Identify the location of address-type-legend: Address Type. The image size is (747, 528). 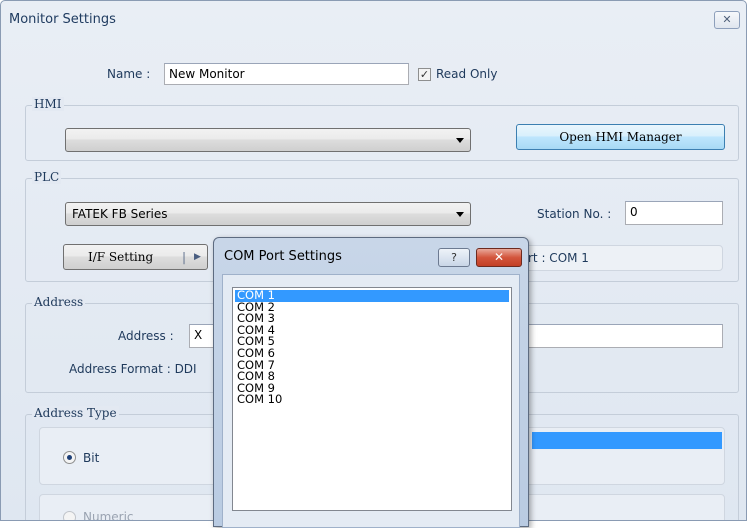
(75, 413).